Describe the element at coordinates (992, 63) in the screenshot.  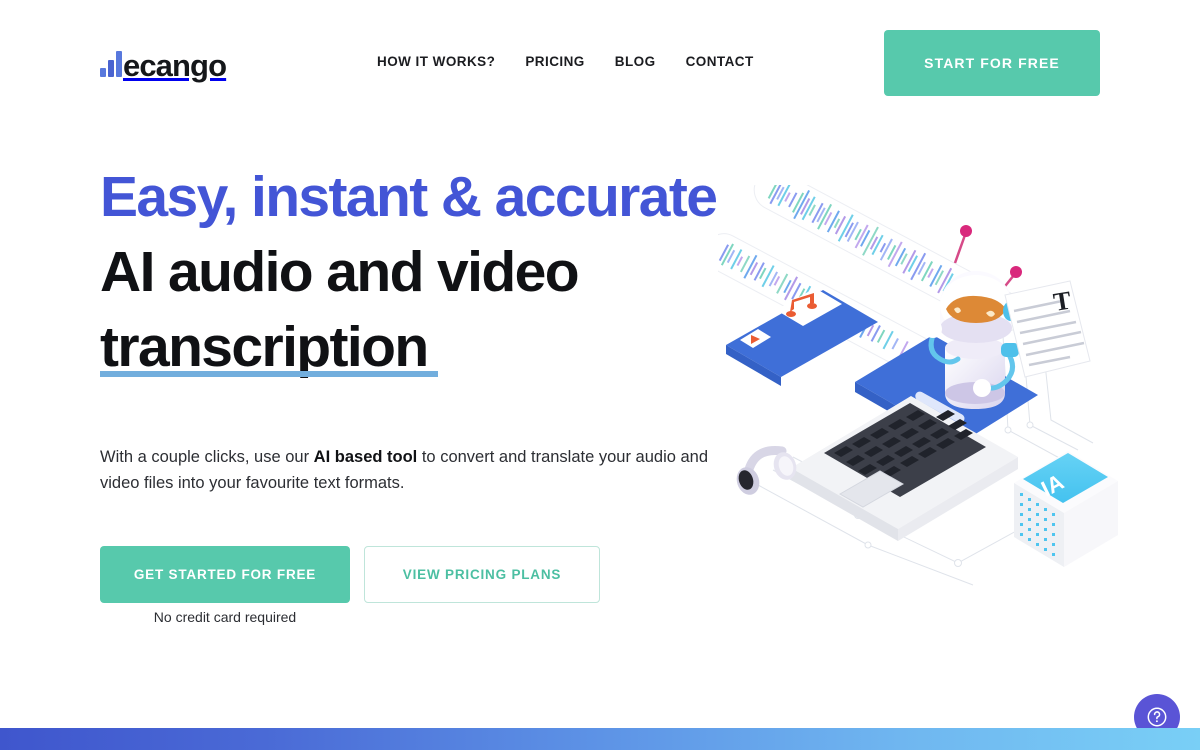
I see `start-for-free-button: START FOR FREE` at that location.